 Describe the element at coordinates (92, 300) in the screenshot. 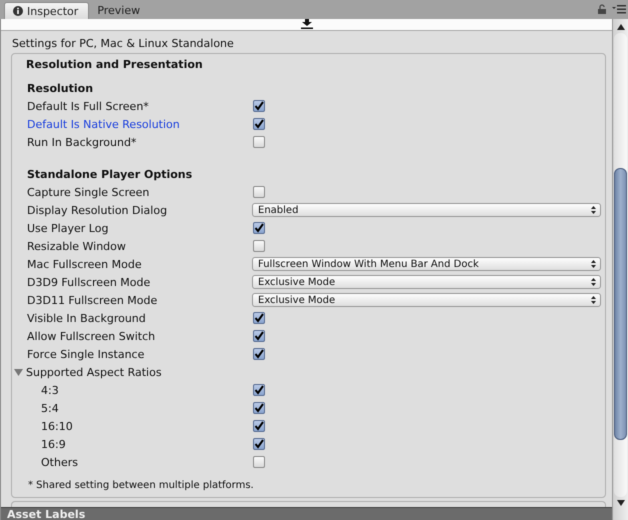

I see `setting-label: D3D11 Fullscreen Mode` at that location.